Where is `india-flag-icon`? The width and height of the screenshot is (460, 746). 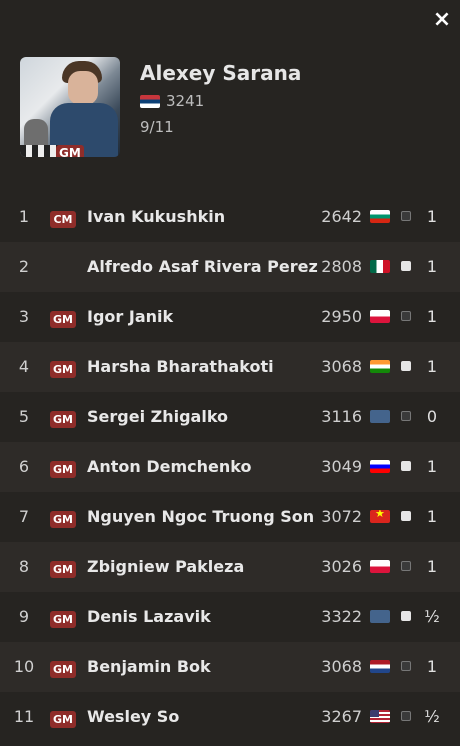 india-flag-icon is located at coordinates (380, 366).